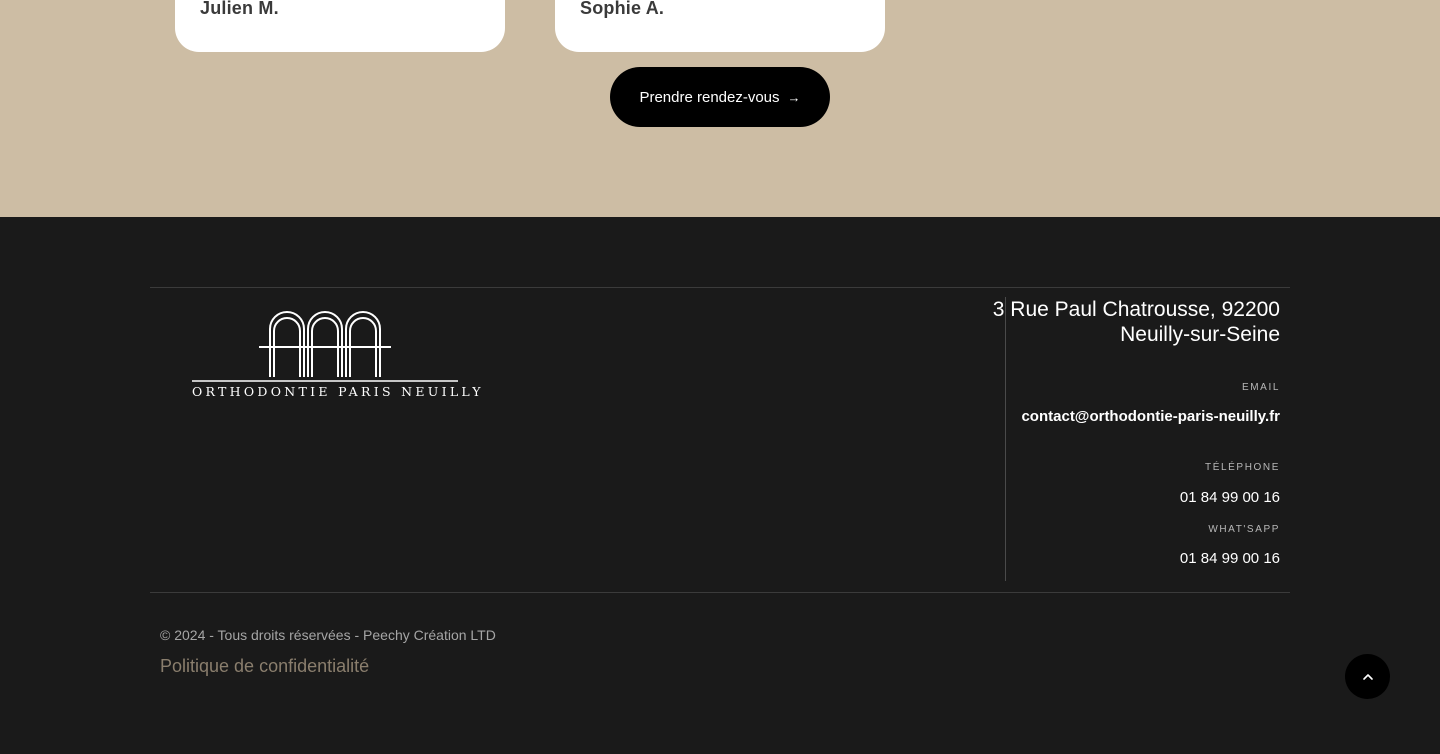 This screenshot has height=754, width=1440. I want to click on privacy-policy-link: Politique de confidentialité, so click(264, 666).